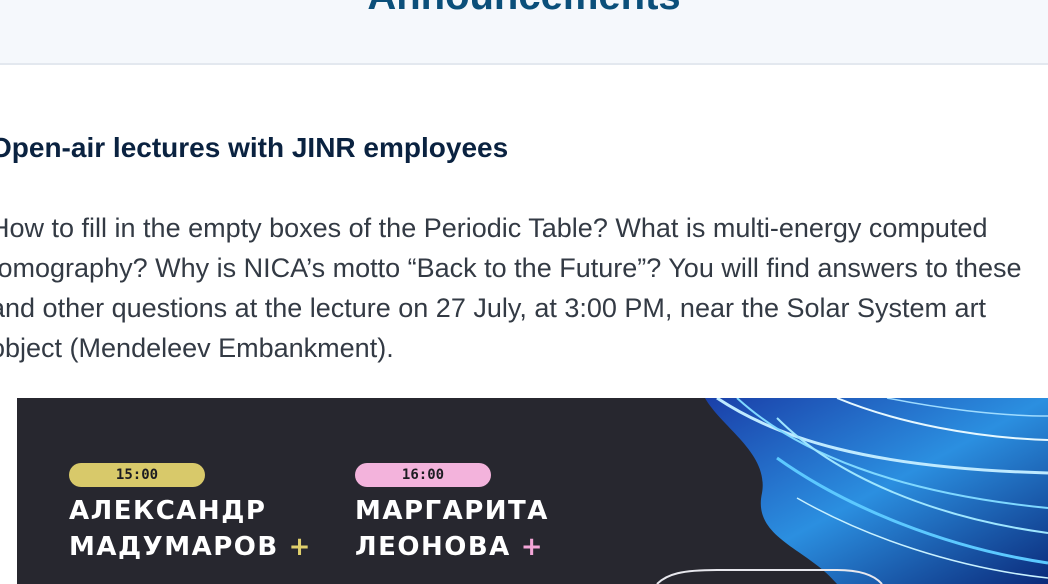 The width and height of the screenshot is (1048, 584). Describe the element at coordinates (423, 475) in the screenshot. I see `time-badge: 16:00` at that location.